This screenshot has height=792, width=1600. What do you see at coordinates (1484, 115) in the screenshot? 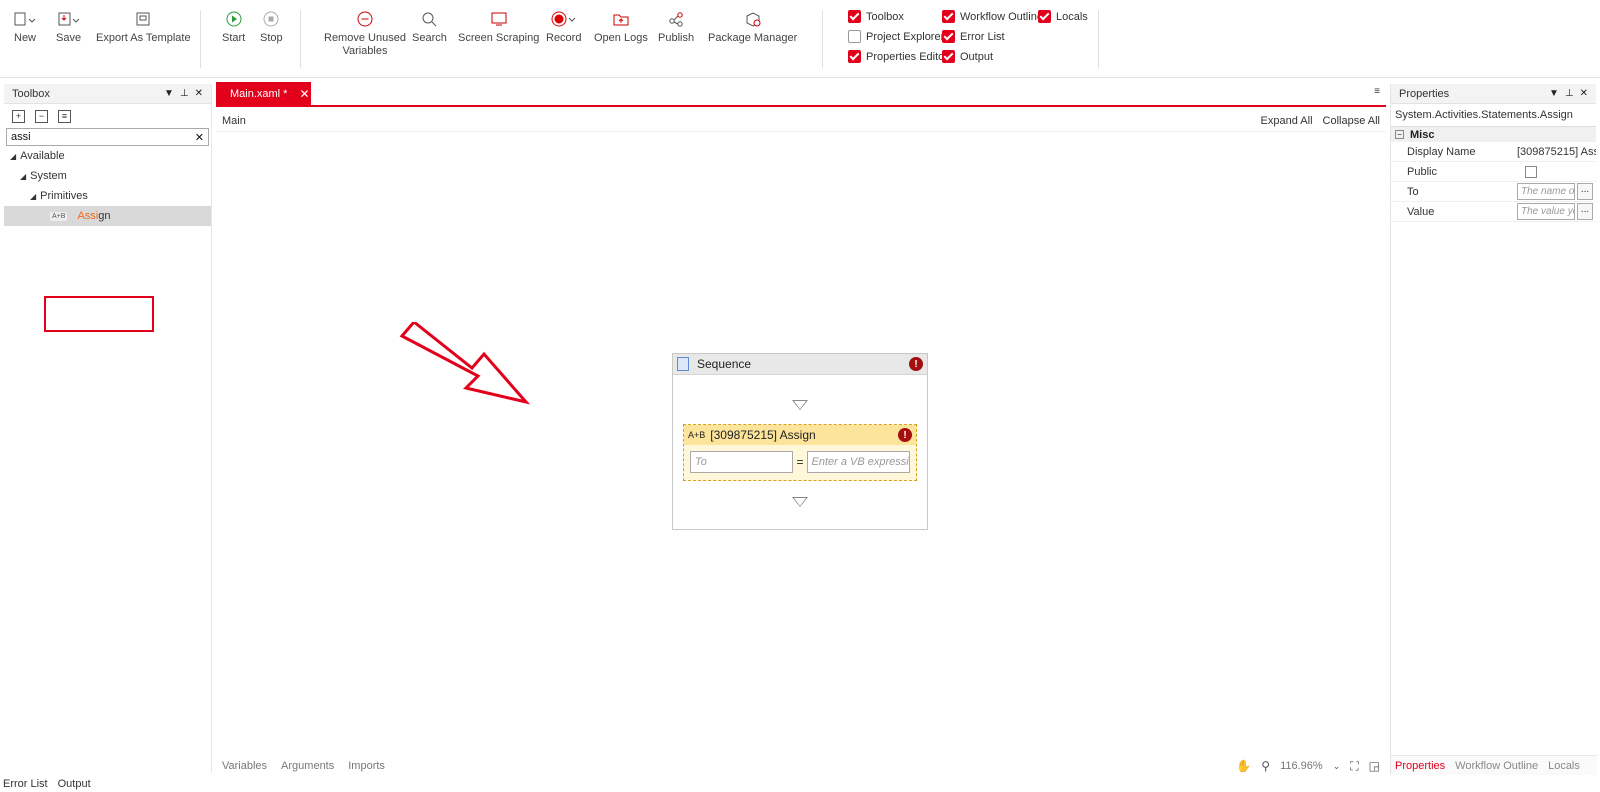
I see `properties-type-name: System.Activities.Statements.Assign` at bounding box center [1484, 115].